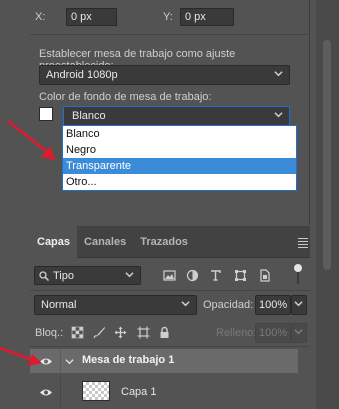  I want to click on blend-mode-dropdown: Normal, so click(115, 305).